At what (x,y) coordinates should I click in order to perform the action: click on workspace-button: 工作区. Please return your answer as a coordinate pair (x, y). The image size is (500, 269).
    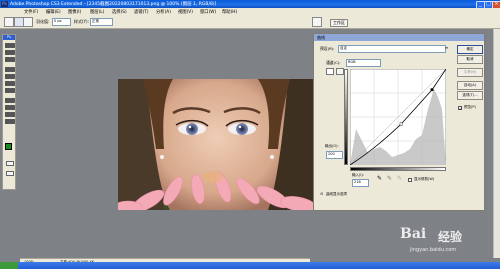
    Looking at the image, I should click on (339, 23).